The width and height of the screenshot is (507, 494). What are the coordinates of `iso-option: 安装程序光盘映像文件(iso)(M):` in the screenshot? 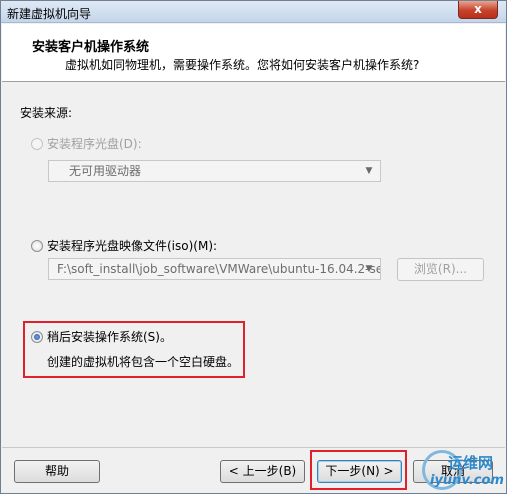 It's located at (124, 245).